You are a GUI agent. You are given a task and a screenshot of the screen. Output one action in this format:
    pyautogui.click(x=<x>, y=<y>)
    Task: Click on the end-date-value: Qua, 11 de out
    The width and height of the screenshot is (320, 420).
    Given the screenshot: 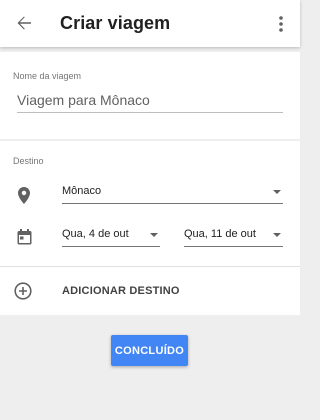 What is the action you would take?
    pyautogui.click(x=220, y=234)
    